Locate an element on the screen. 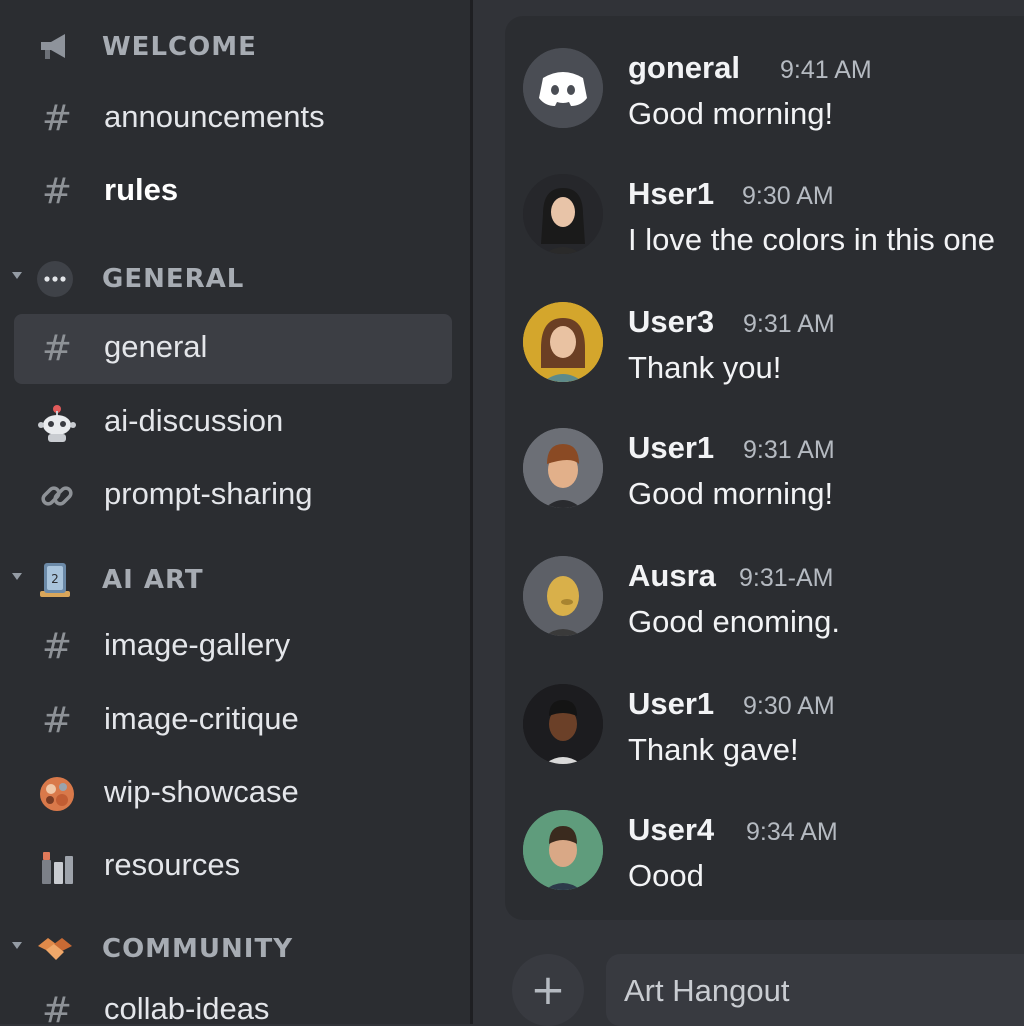 The width and height of the screenshot is (1024, 1026). boy-cartoon-avatar is located at coordinates (563, 468).